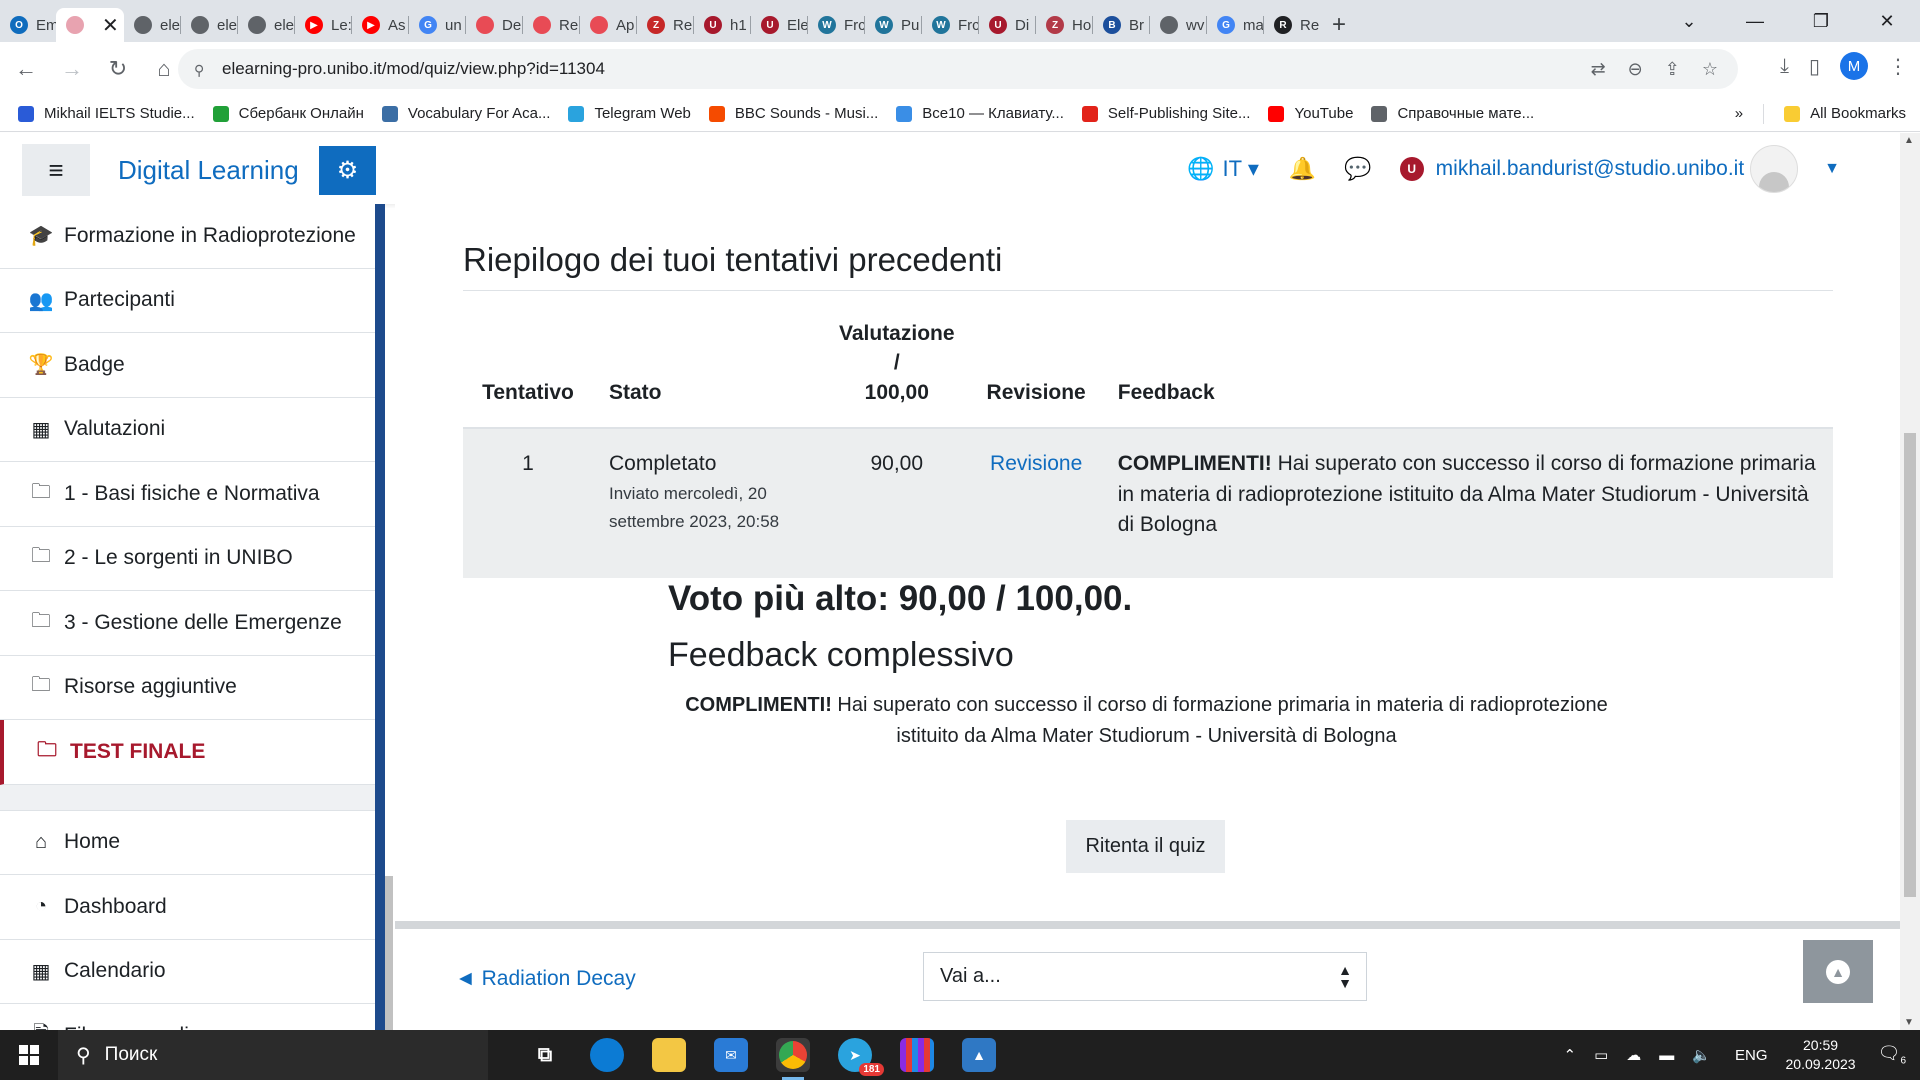 The width and height of the screenshot is (1920, 1080). I want to click on browser-tab: Gma, so click(1235, 25).